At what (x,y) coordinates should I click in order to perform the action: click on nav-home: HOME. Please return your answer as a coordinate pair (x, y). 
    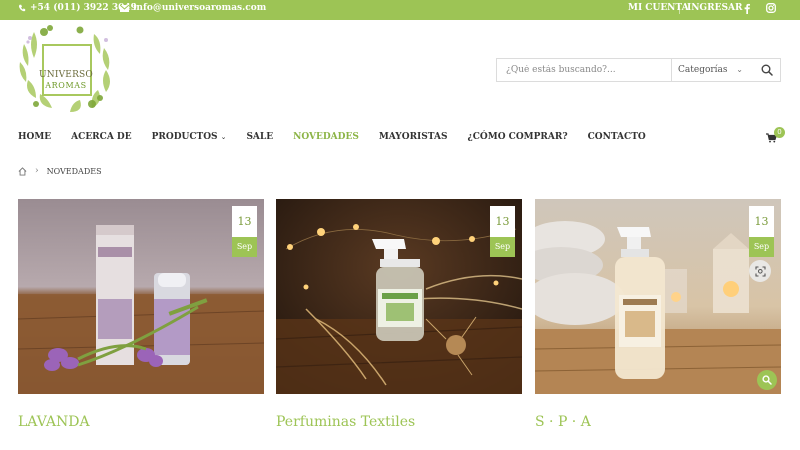
    Looking at the image, I should click on (34, 137).